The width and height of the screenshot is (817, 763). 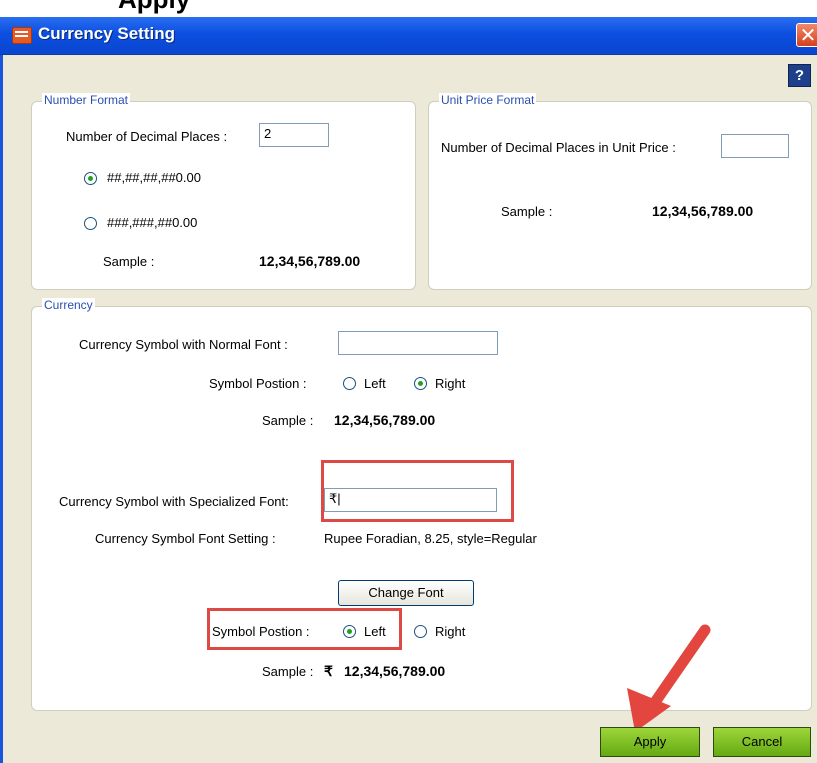 I want to click on window-title: Currency Setting, so click(x=106, y=33).